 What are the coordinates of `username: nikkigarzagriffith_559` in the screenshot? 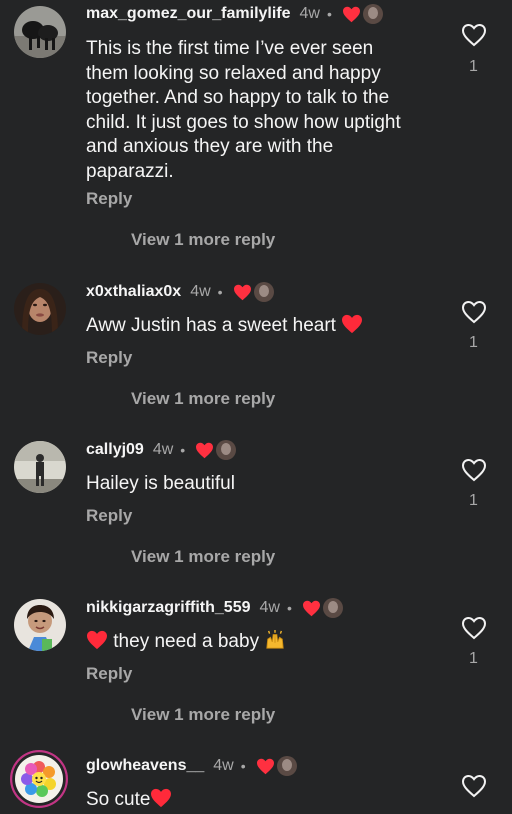 It's located at (168, 608).